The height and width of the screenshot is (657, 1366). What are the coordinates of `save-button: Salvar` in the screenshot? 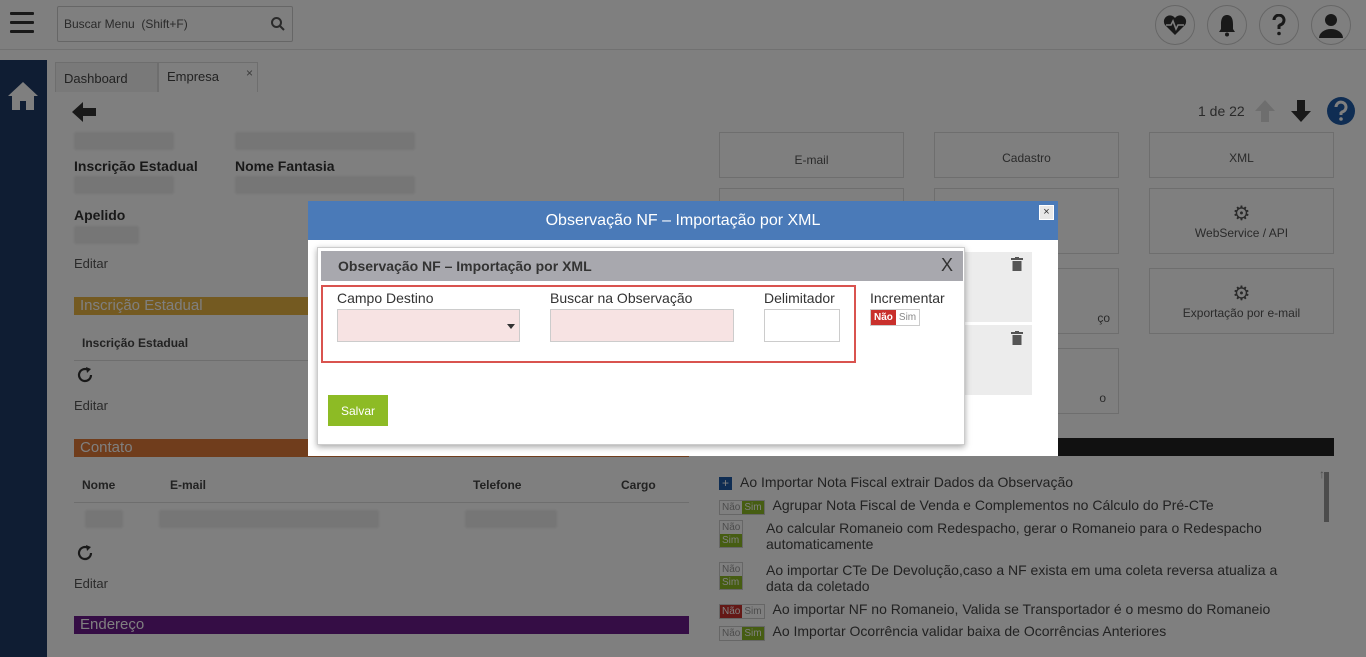 It's located at (358, 410).